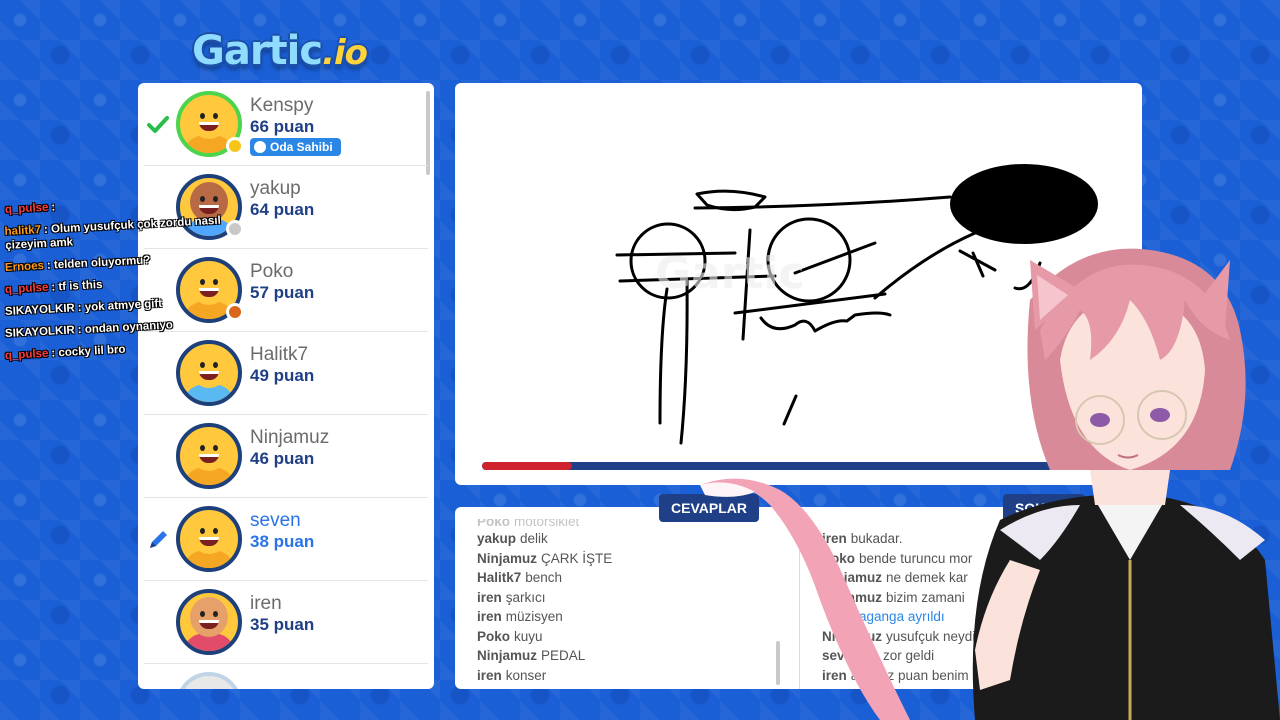 This screenshot has height=720, width=1280. I want to click on player-name: Halitk7, so click(279, 354).